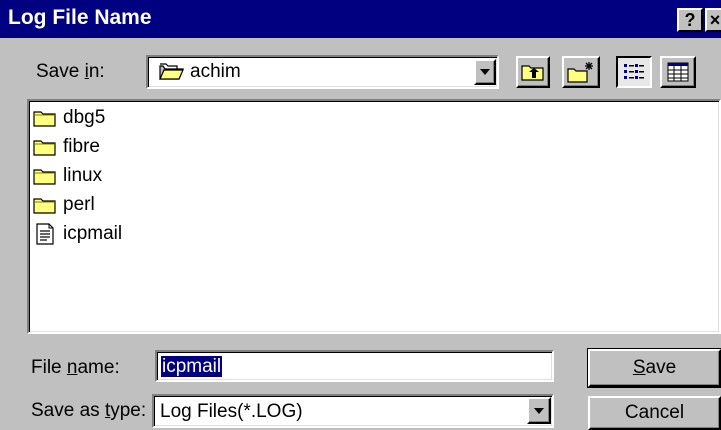 Image resolution: width=721 pixels, height=430 pixels. Describe the element at coordinates (45, 234) in the screenshot. I see `text-file-icon` at that location.